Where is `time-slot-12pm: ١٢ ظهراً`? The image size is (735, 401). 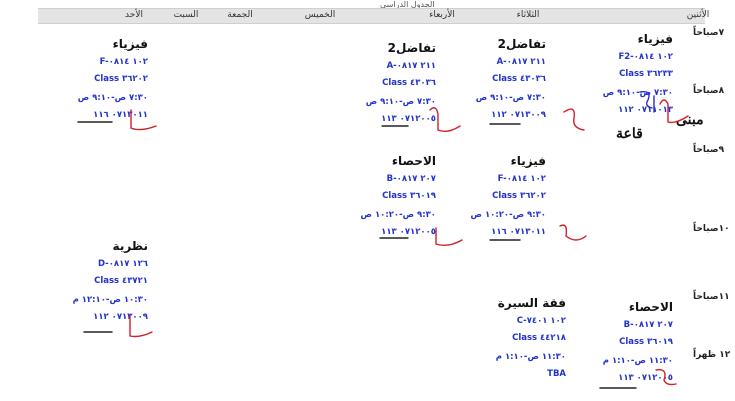
time-slot-12pm: ١٢ ظهراً is located at coordinates (712, 355).